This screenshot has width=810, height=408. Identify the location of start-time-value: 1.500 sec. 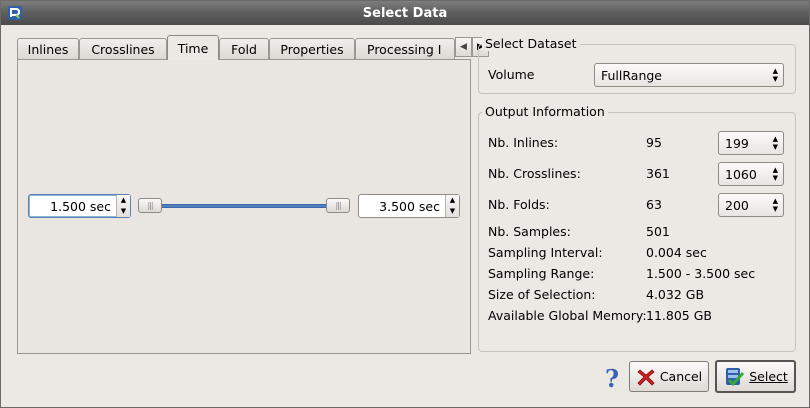
(80, 206).